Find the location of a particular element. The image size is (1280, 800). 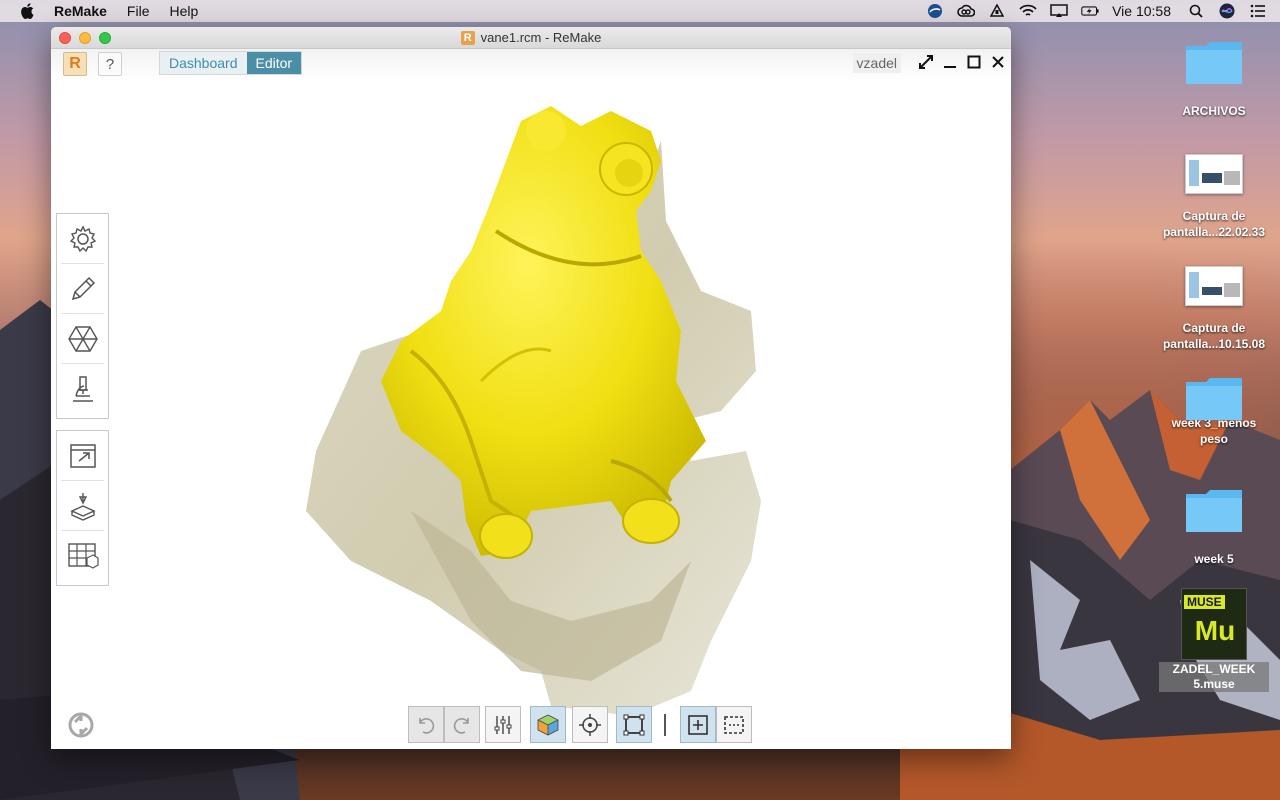

tool-panel-output is located at coordinates (82, 508).